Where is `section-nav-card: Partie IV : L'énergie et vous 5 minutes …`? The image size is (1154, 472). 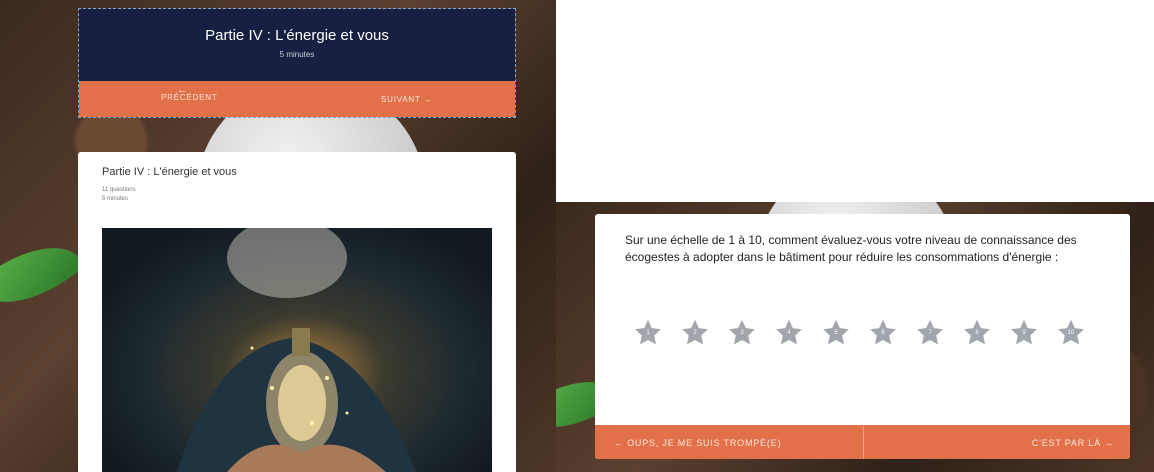 section-nav-card: Partie IV : L'énergie et vous 5 minutes … is located at coordinates (297, 63).